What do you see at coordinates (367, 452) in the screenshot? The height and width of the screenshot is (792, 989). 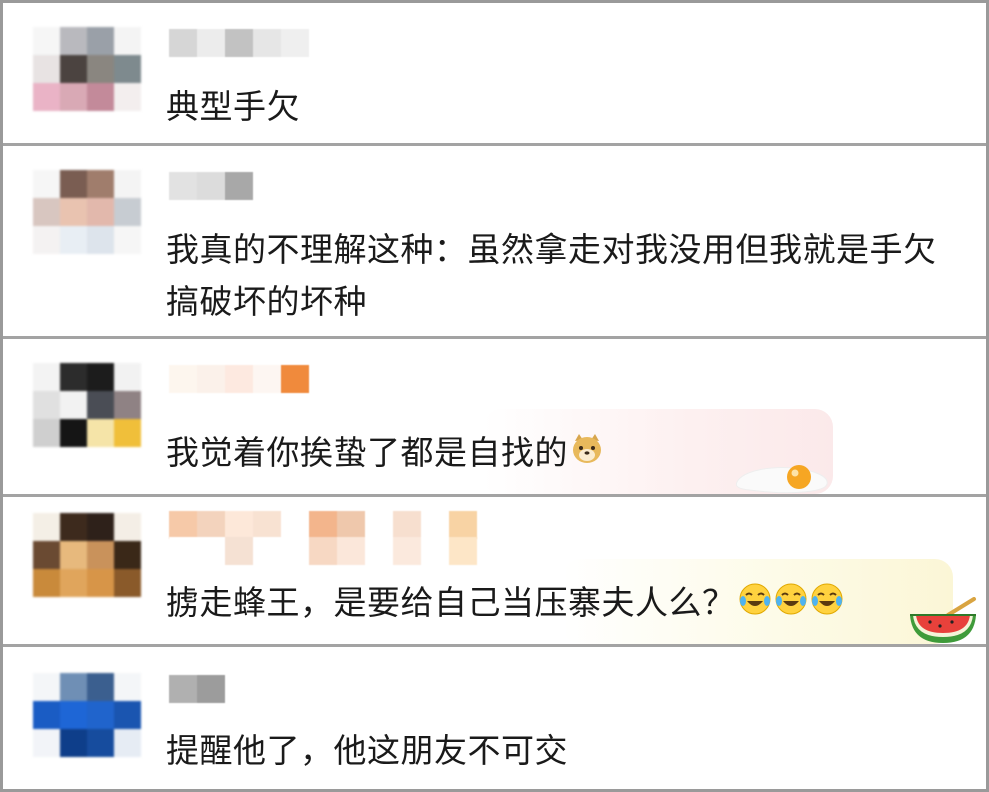 I see `comment-text-body: 我觉着你挨蛰了都是自找的` at bounding box center [367, 452].